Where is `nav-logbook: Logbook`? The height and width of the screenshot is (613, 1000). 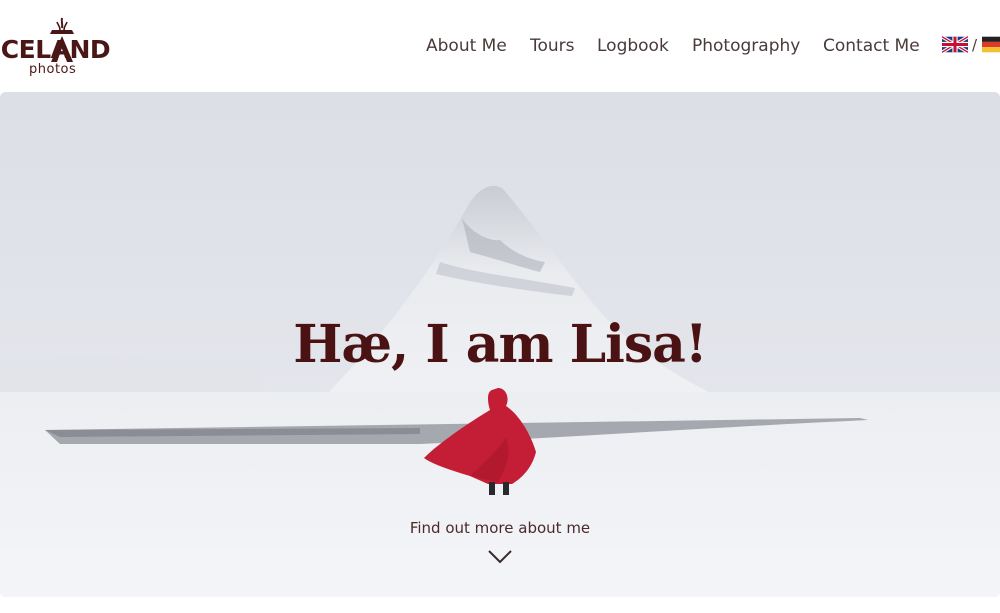
nav-logbook: Logbook is located at coordinates (633, 46).